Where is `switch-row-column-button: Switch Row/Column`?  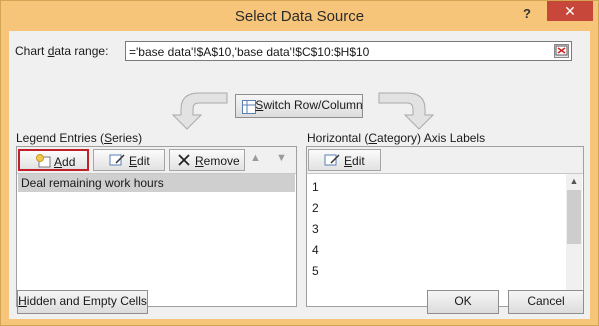 switch-row-column-button: Switch Row/Column is located at coordinates (299, 106).